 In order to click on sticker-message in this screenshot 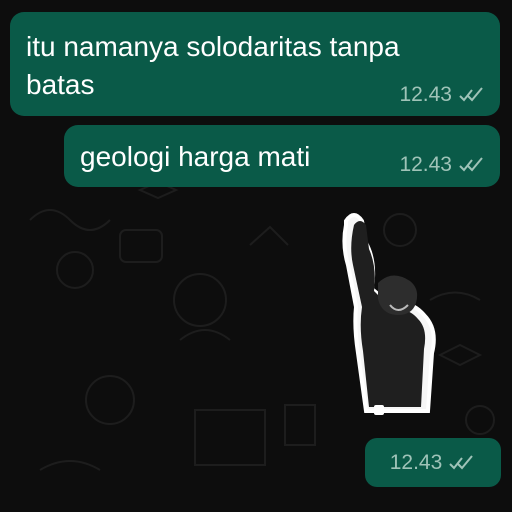, I will do `click(388, 315)`.